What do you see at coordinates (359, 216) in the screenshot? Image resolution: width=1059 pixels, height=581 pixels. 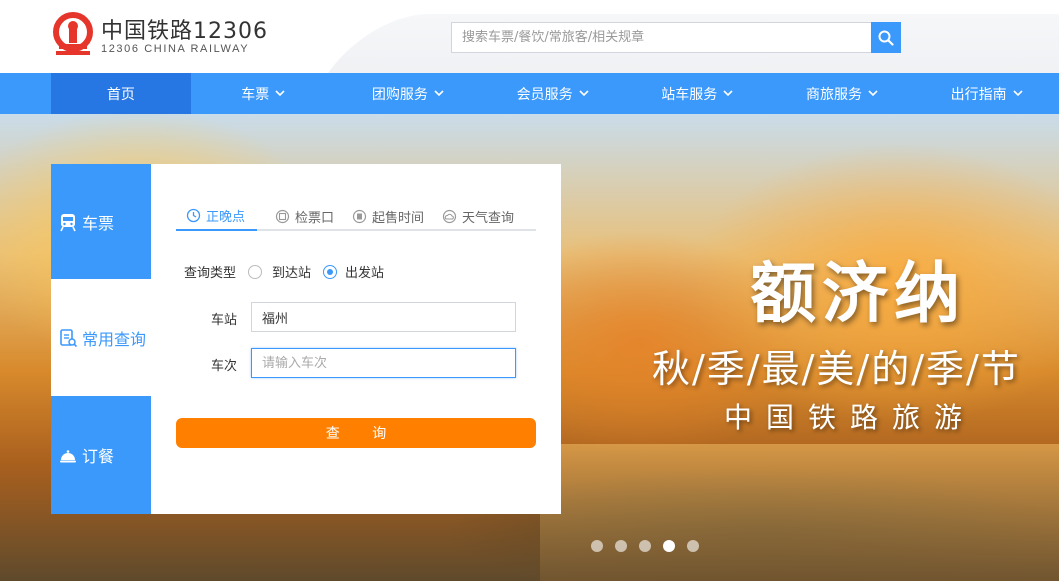 I see `sale-time-icon` at bounding box center [359, 216].